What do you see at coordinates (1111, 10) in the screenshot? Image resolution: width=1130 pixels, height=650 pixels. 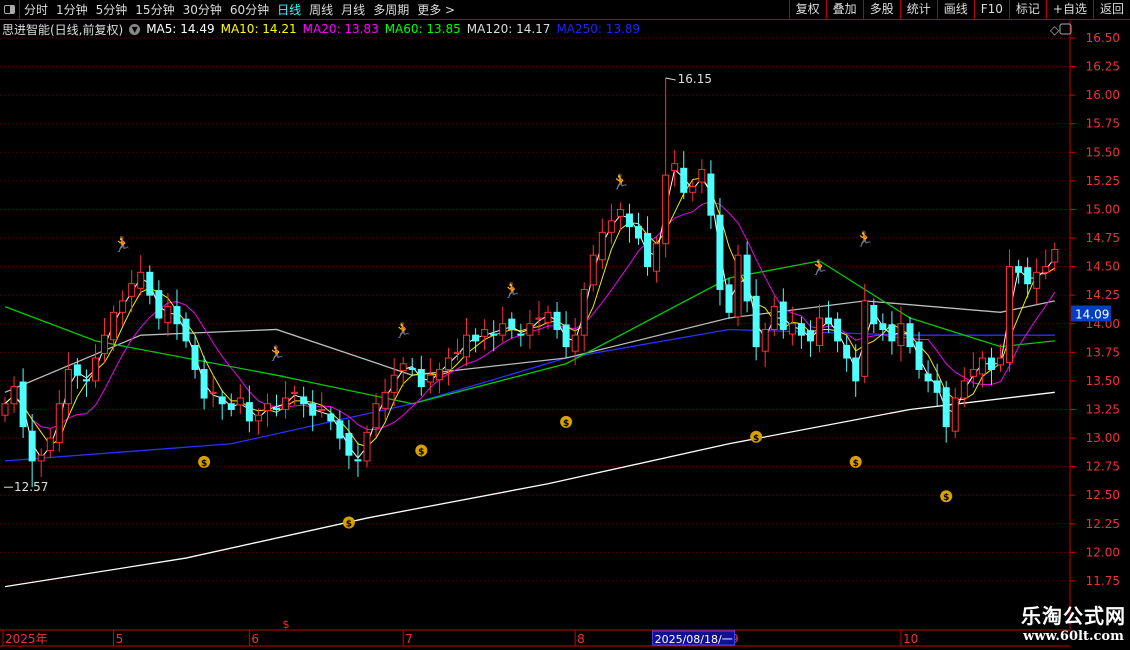 I see `toolbar-button: 返回` at bounding box center [1111, 10].